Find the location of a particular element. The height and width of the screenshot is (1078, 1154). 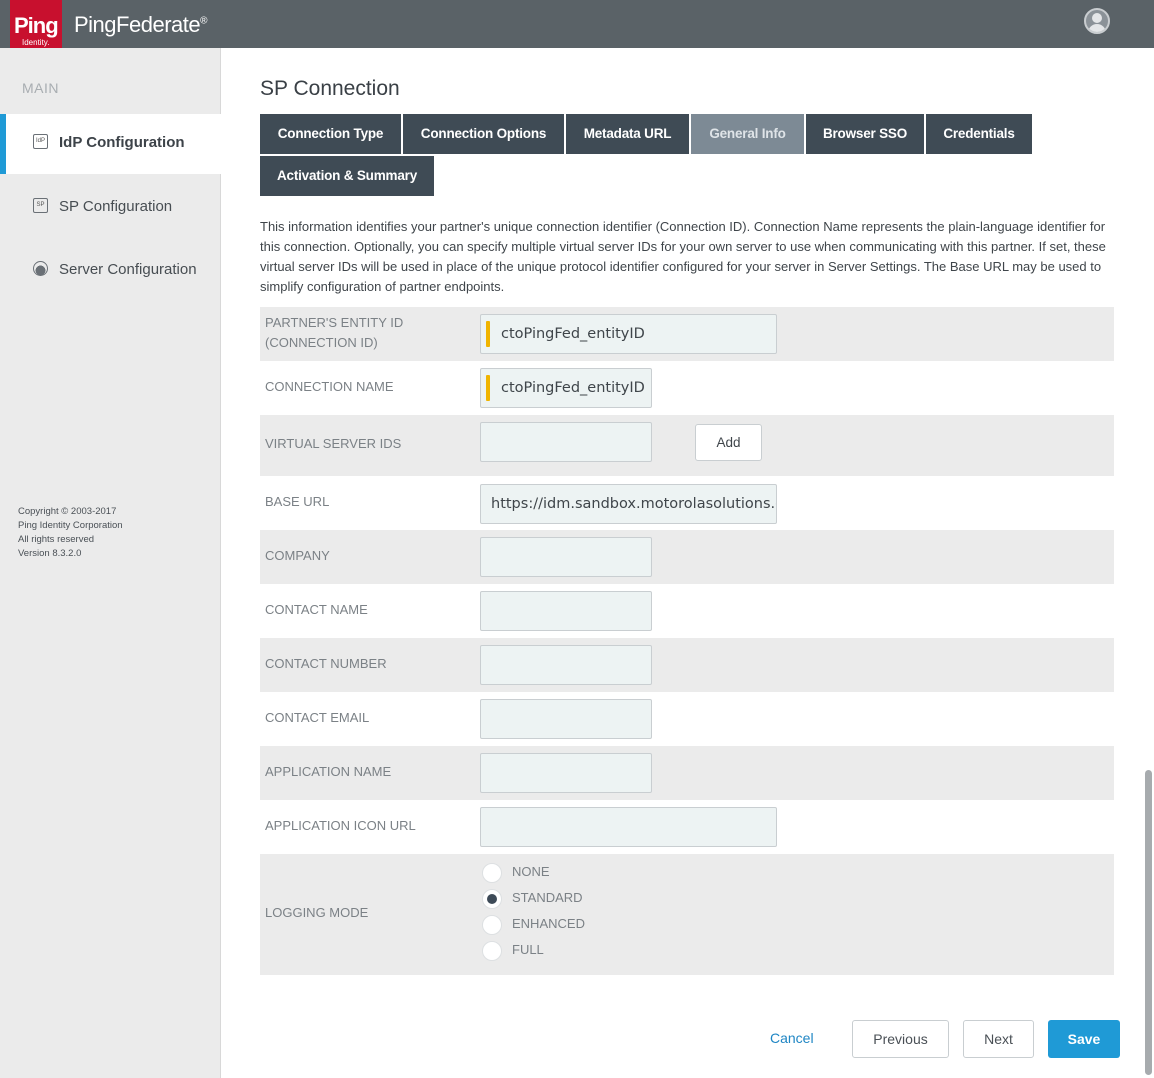

base-url-input: https://idm.sandbox.motorolasolutions.co is located at coordinates (628, 504).